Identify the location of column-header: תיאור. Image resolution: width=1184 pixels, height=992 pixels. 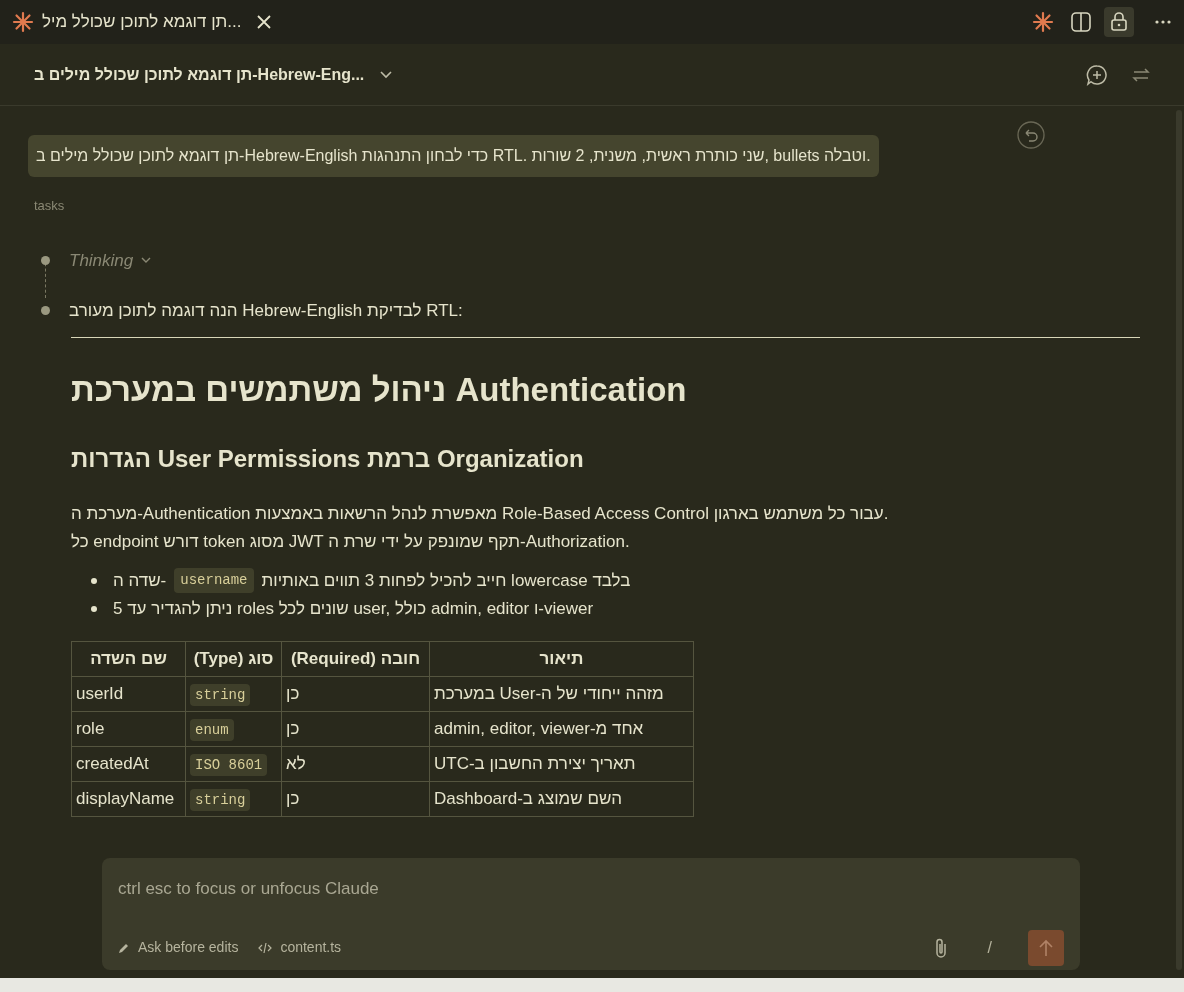
(561, 658).